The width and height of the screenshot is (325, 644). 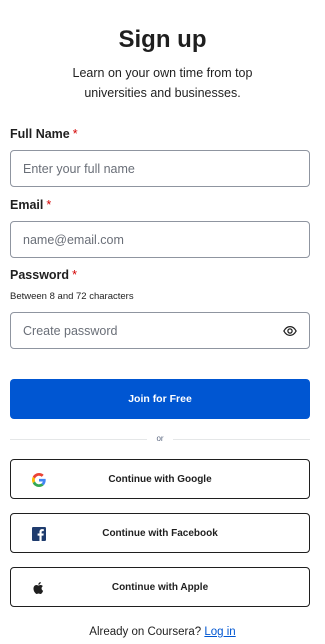 I want to click on log-in-link: Log in, so click(x=219, y=632).